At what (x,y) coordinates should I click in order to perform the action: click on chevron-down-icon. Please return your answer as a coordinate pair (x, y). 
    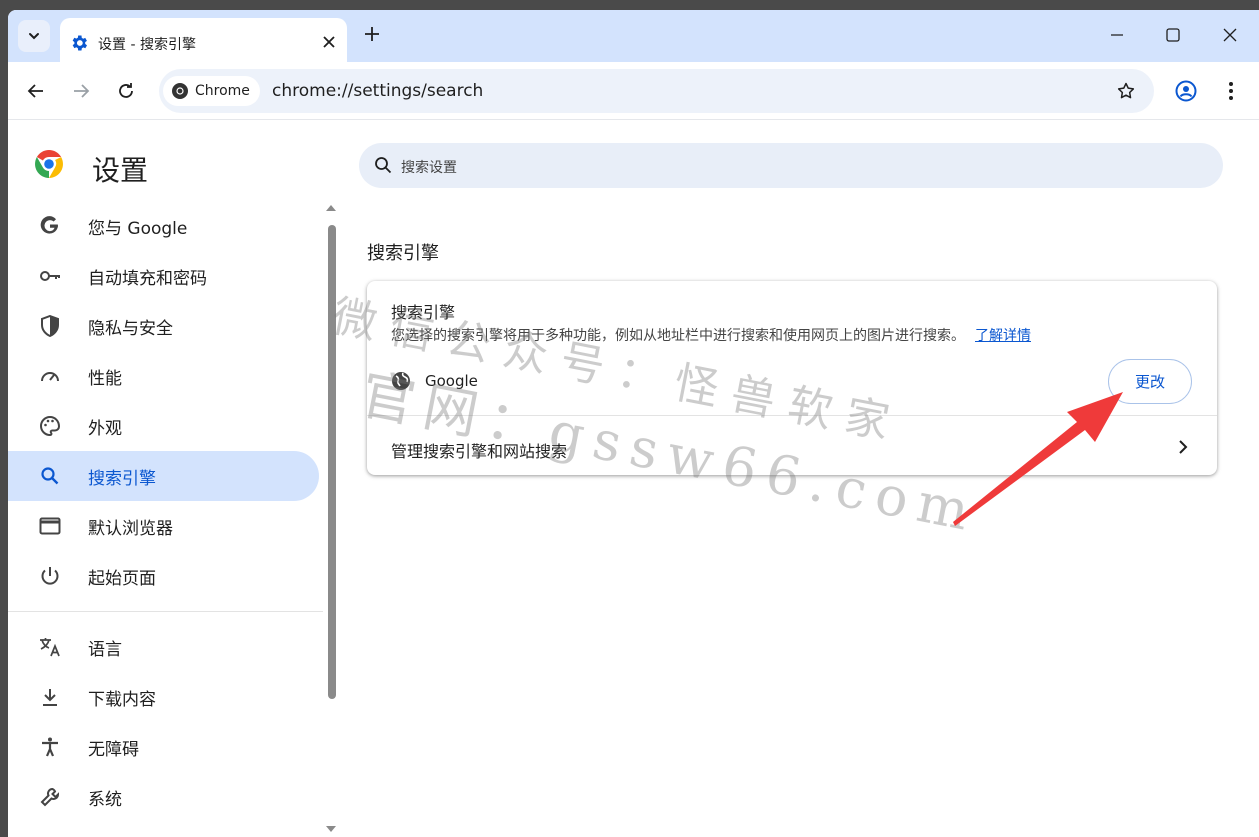
    Looking at the image, I should click on (34, 36).